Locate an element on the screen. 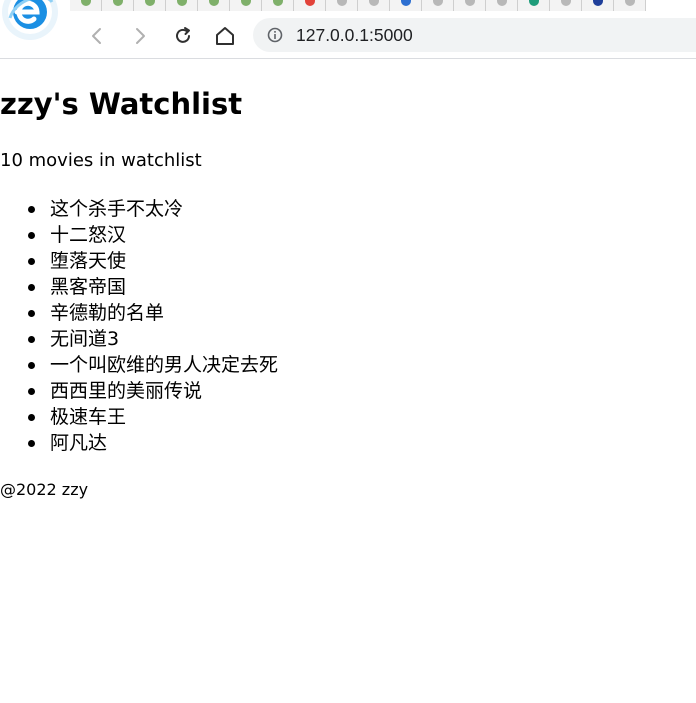 This screenshot has width=696, height=703. tab-strip is located at coordinates (383, 5).